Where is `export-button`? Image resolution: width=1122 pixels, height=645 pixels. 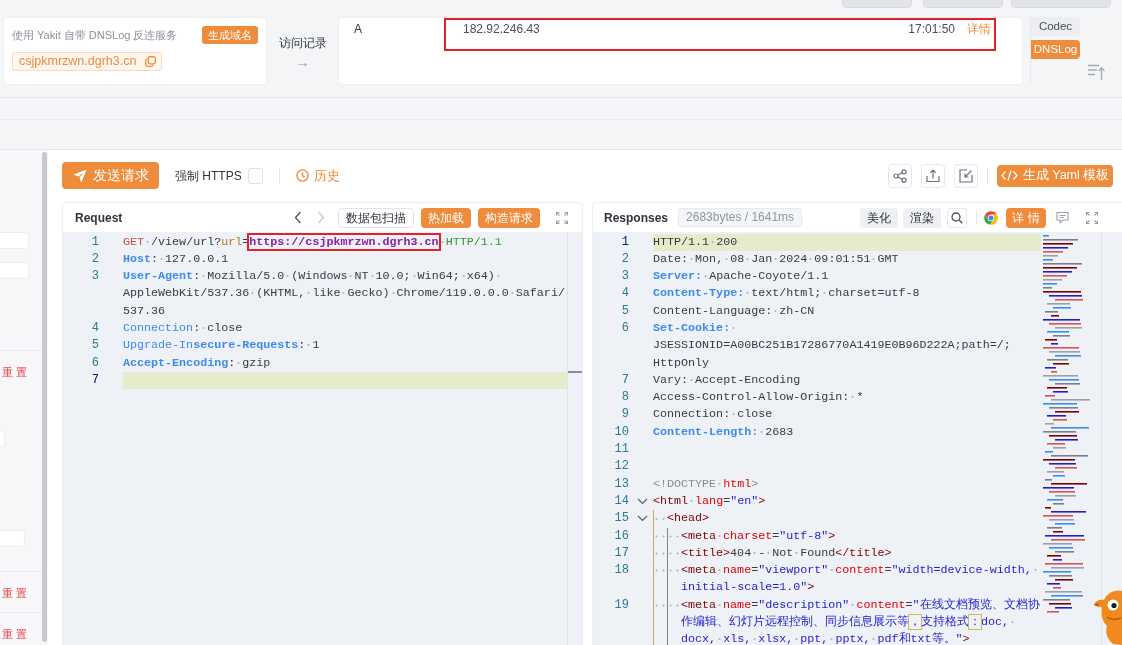 export-button is located at coordinates (933, 175).